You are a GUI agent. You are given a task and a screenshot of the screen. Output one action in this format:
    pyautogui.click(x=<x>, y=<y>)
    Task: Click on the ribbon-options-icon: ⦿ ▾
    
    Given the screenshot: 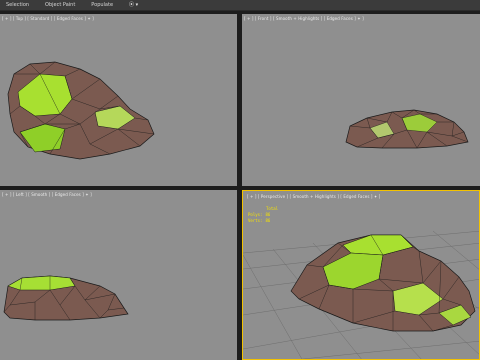 What is the action you would take?
    pyautogui.click(x=133, y=5)
    